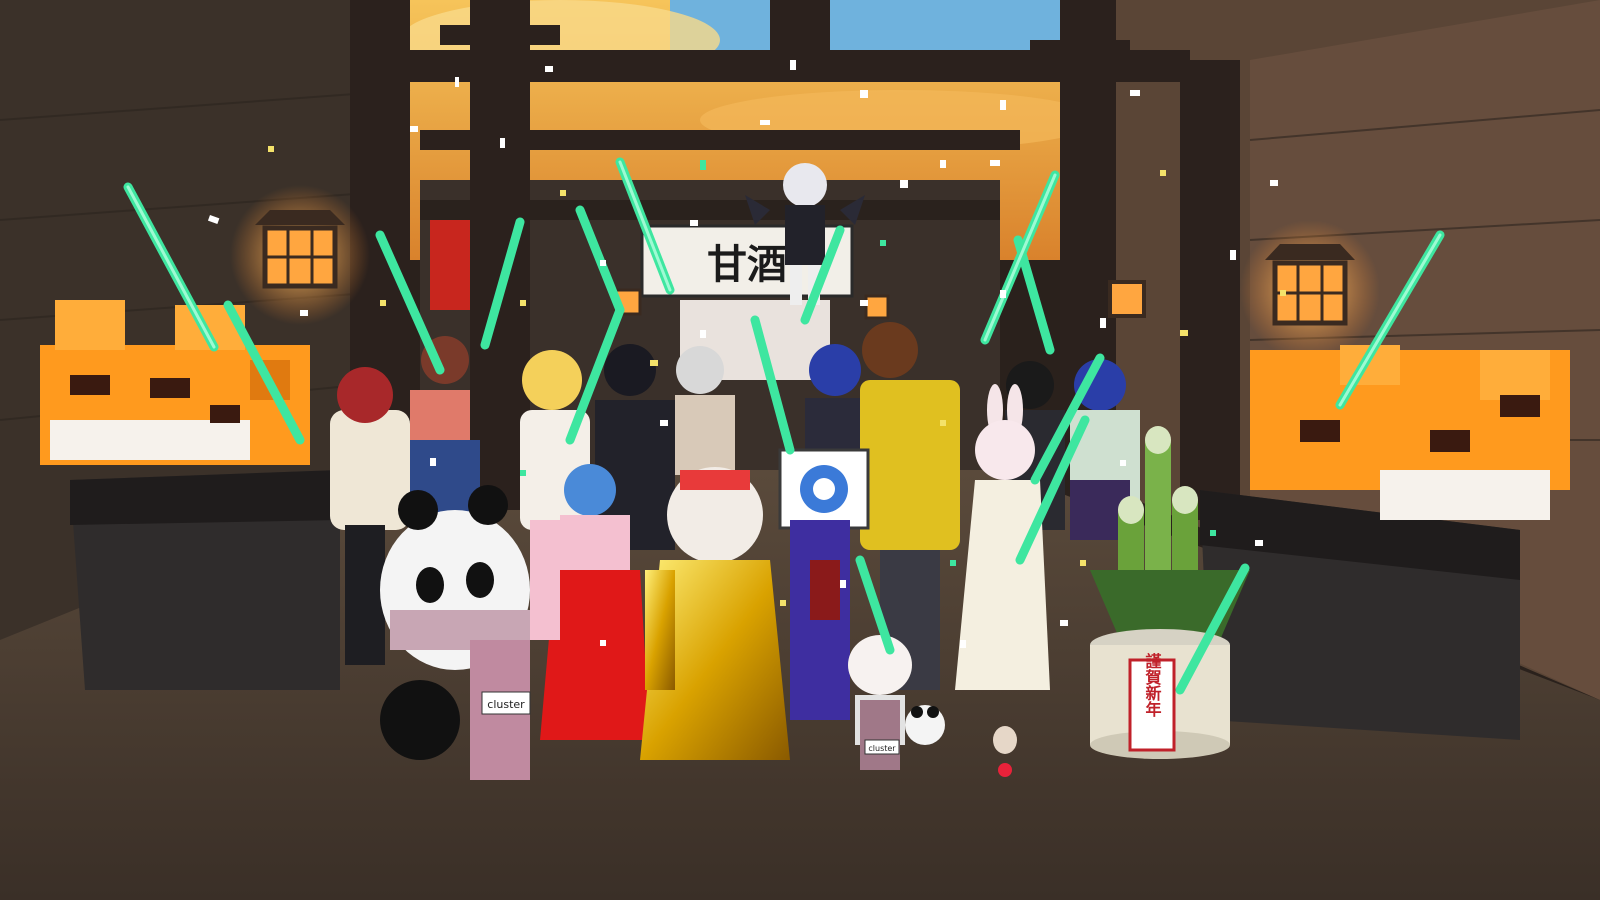 This screenshot has width=1600, height=900. Describe the element at coordinates (882, 748) in the screenshot. I see `scarf-tag-right: cluster` at that location.